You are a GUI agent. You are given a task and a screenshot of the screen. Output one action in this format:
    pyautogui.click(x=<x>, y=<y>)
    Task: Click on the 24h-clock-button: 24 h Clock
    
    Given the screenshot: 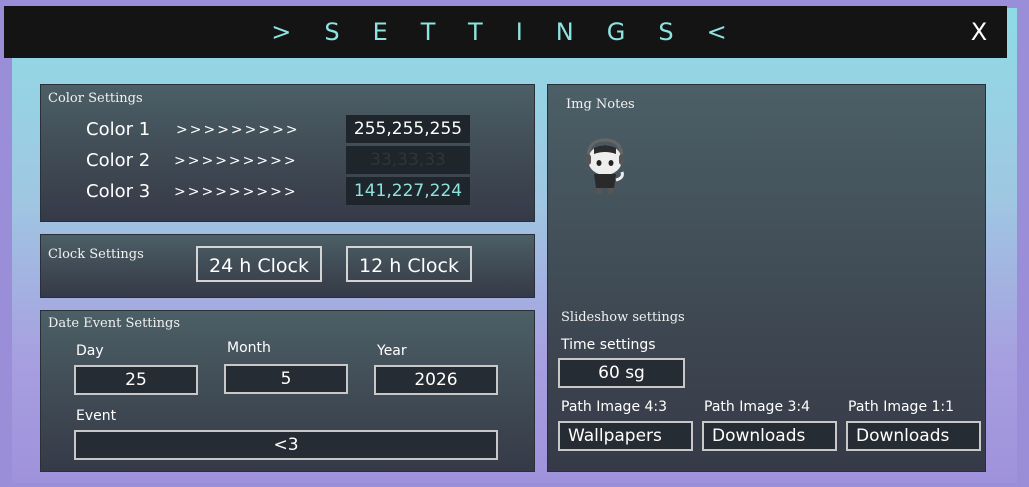 What is the action you would take?
    pyautogui.click(x=259, y=264)
    